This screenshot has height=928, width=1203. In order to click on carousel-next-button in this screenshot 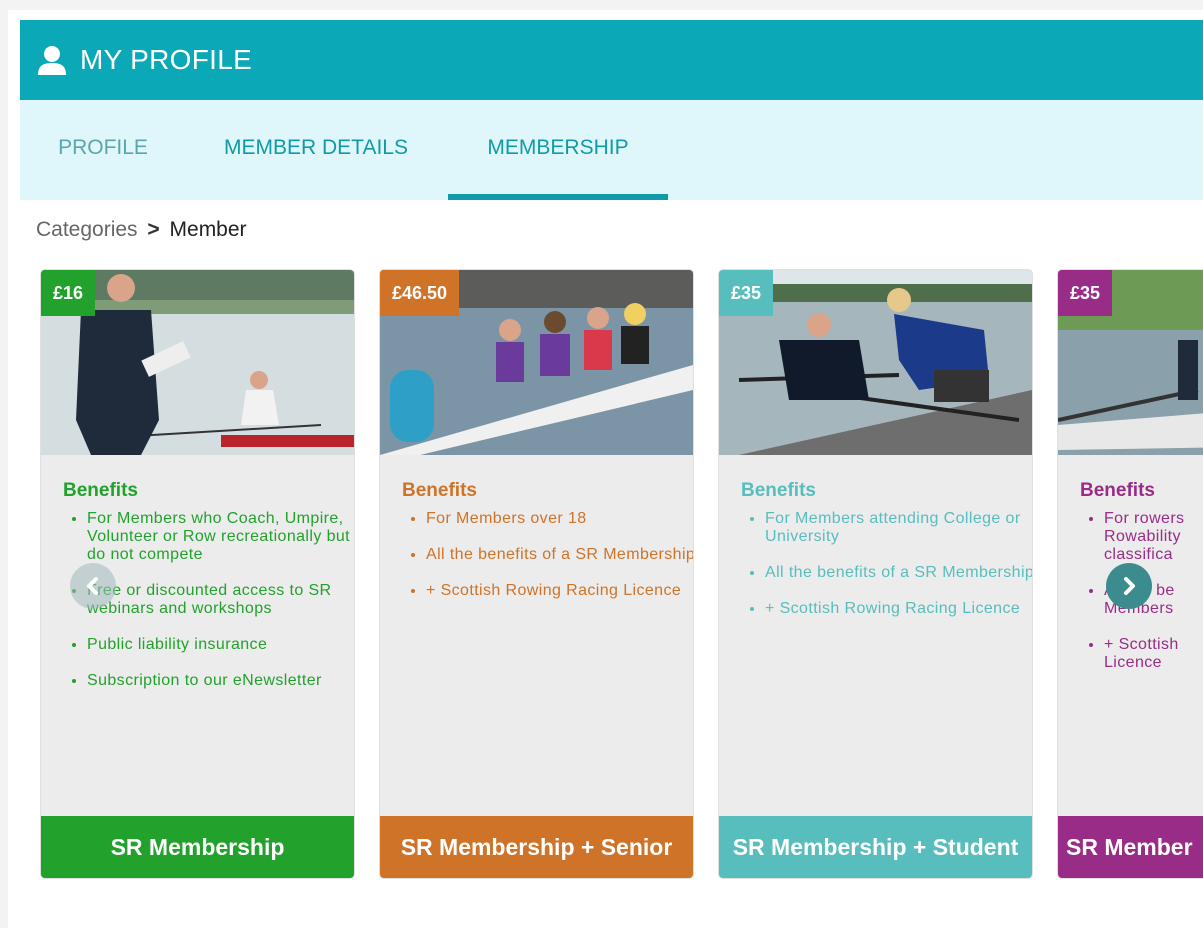, I will do `click(1129, 586)`.